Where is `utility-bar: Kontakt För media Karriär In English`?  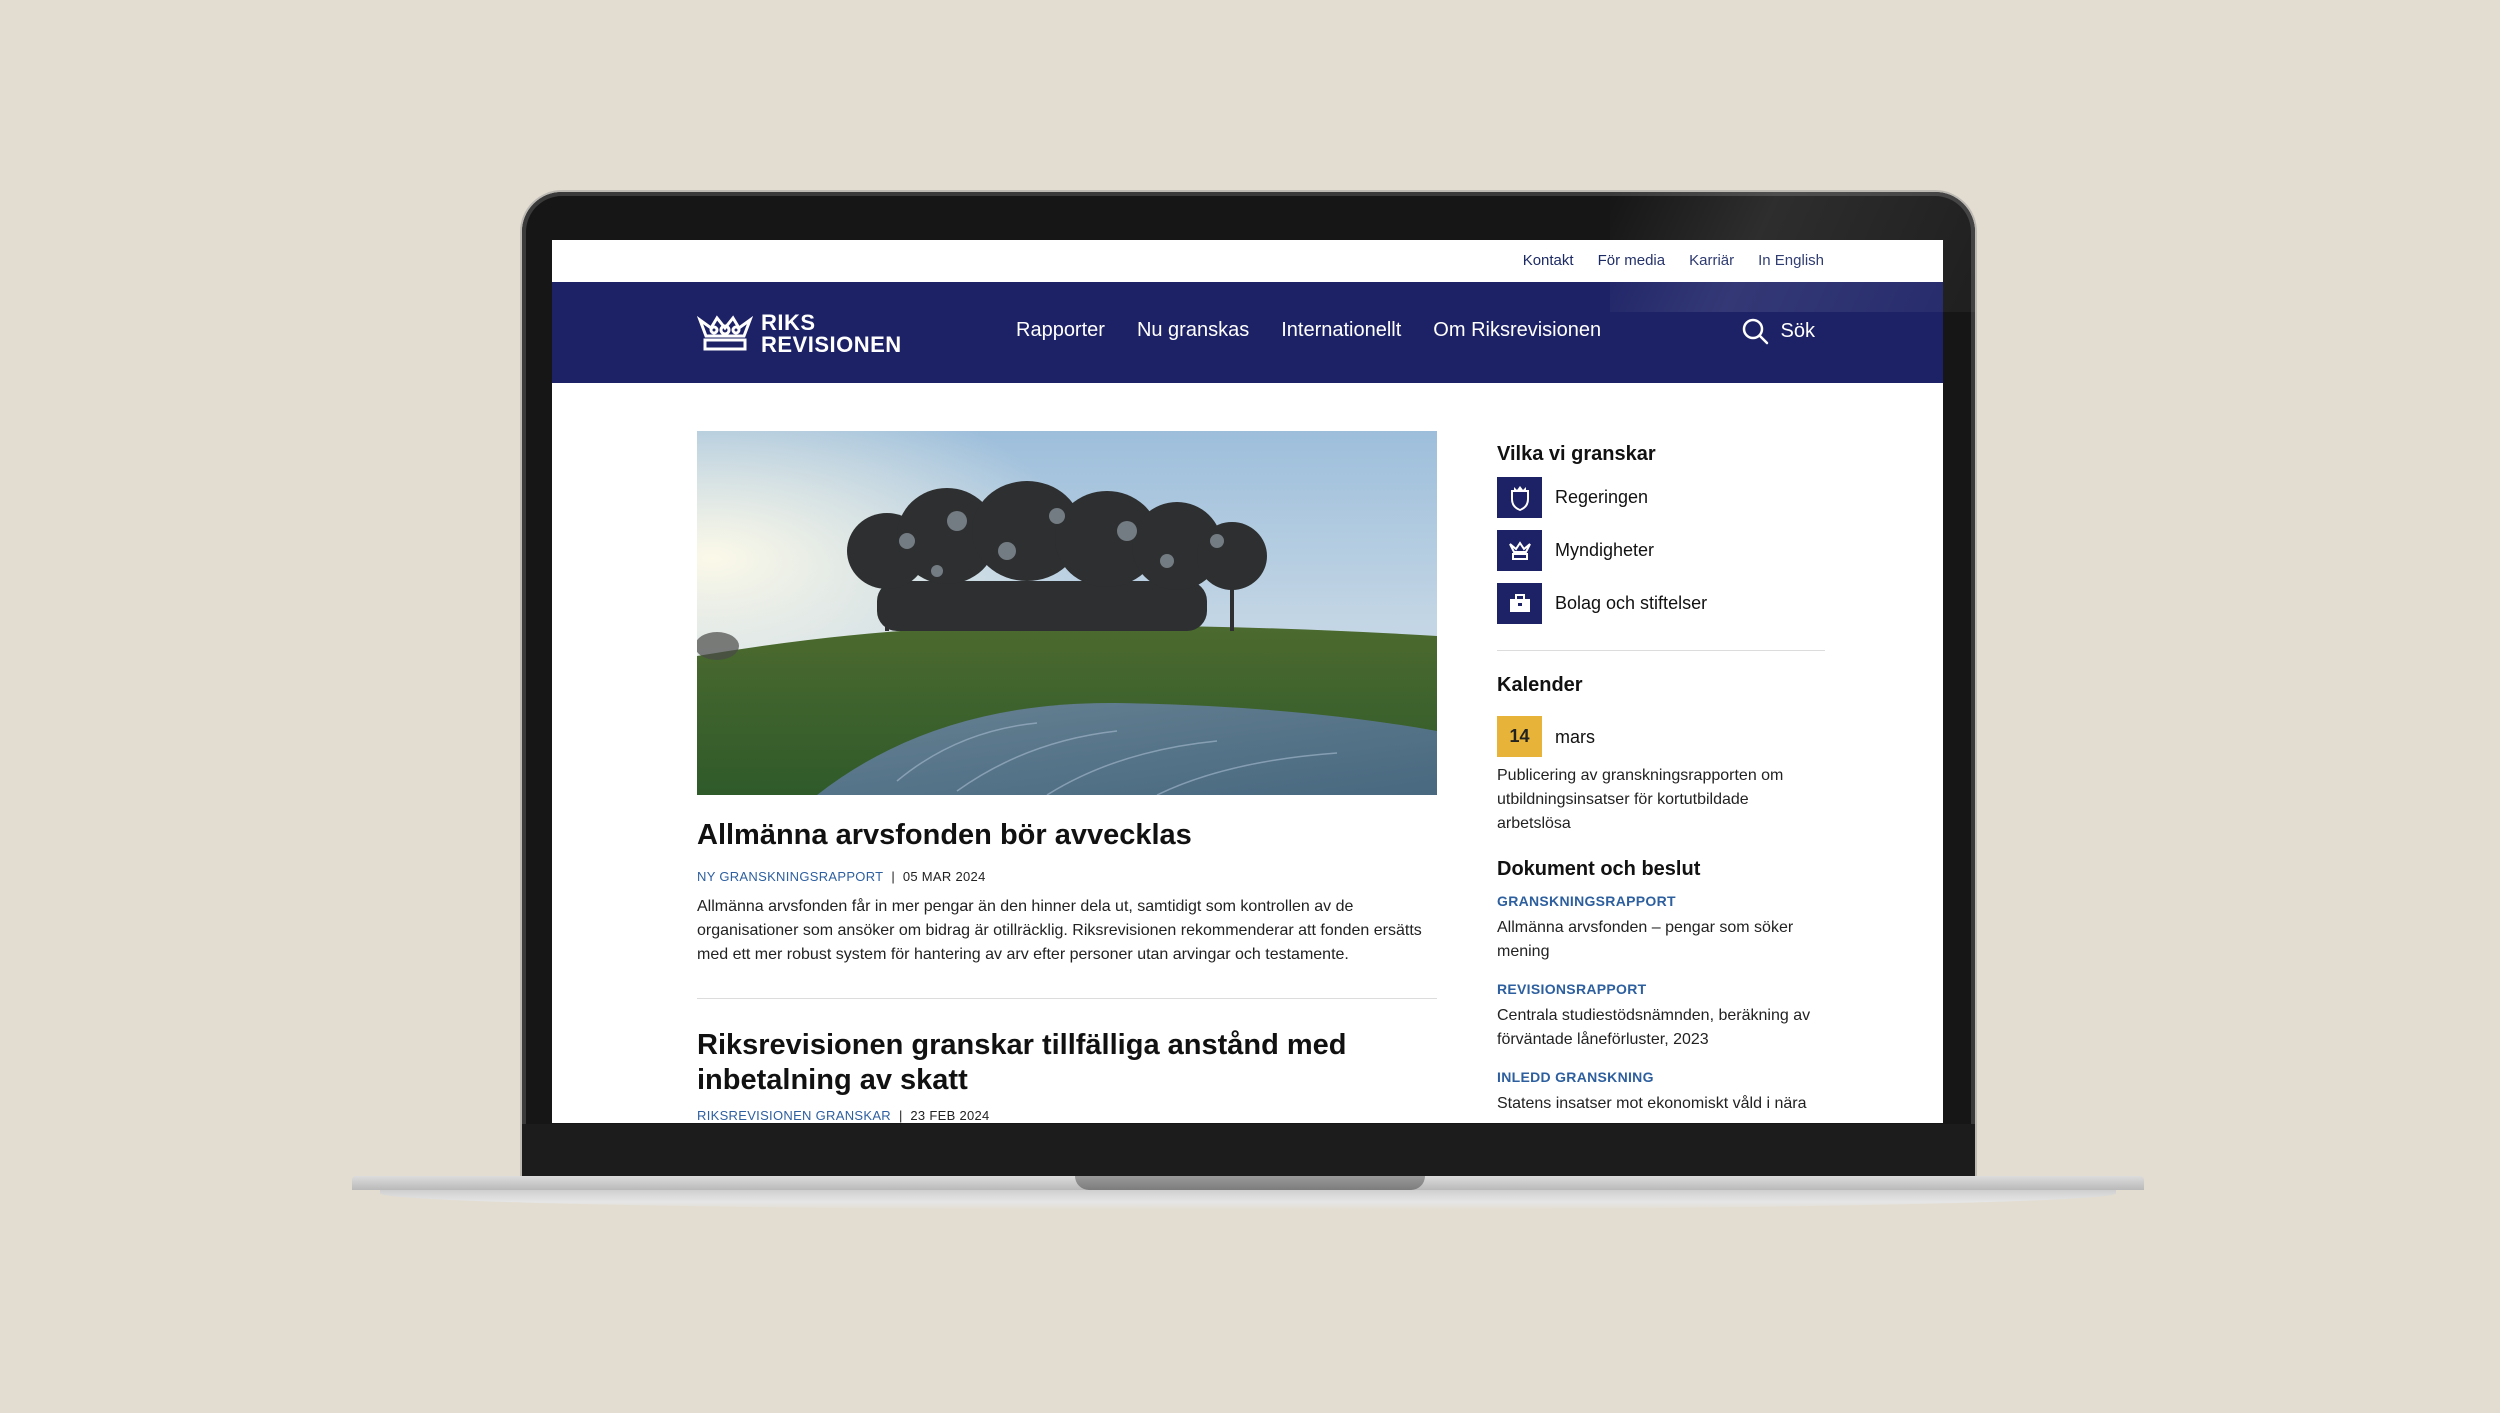
utility-bar: Kontakt För media Karriär In English is located at coordinates (1247, 261).